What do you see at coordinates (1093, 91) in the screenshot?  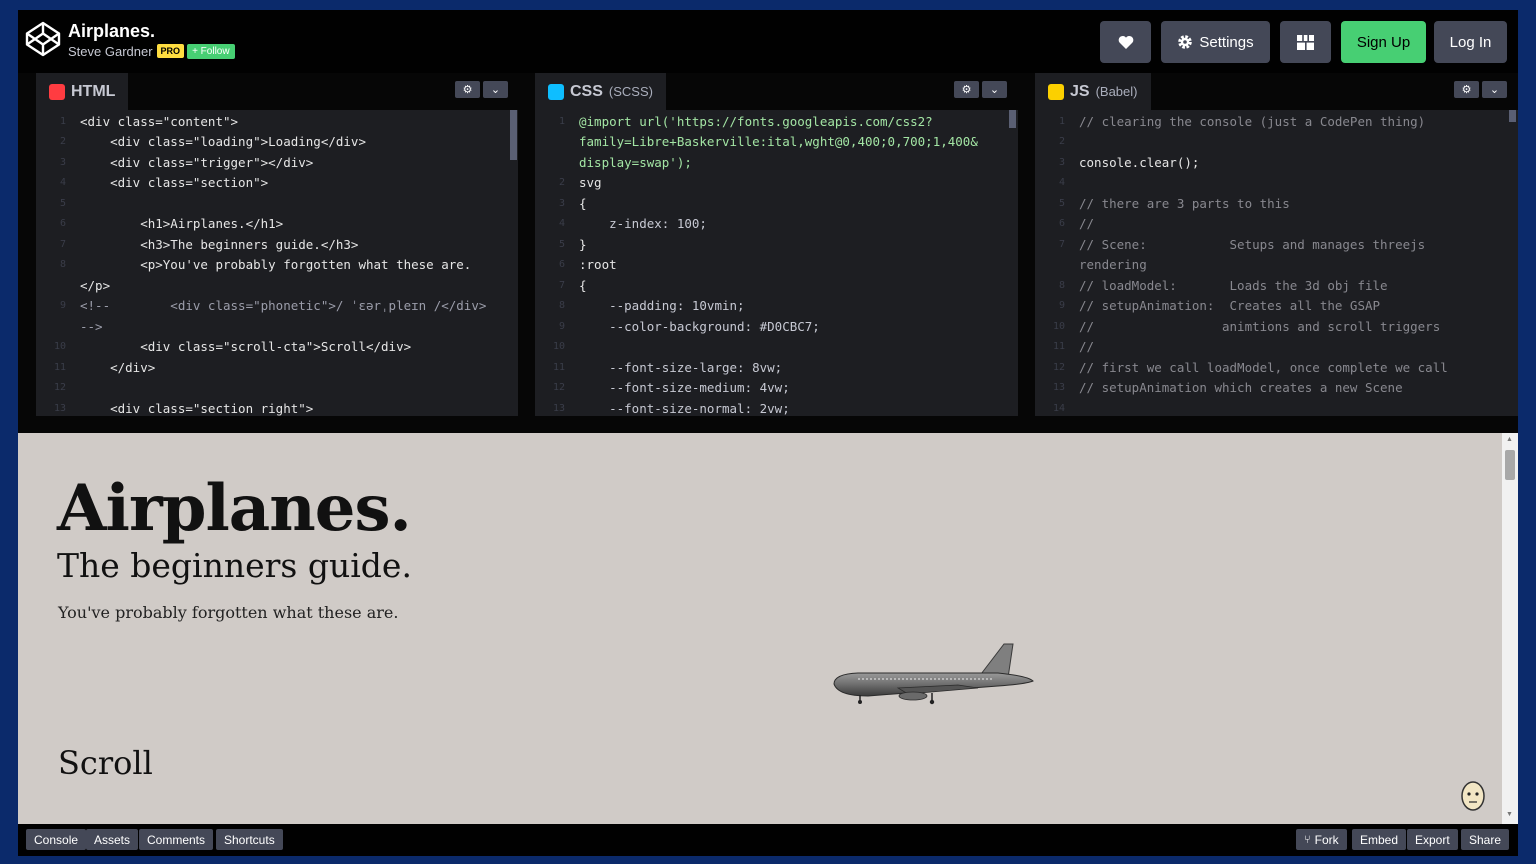 I see `tab-js: JS (Babel)` at bounding box center [1093, 91].